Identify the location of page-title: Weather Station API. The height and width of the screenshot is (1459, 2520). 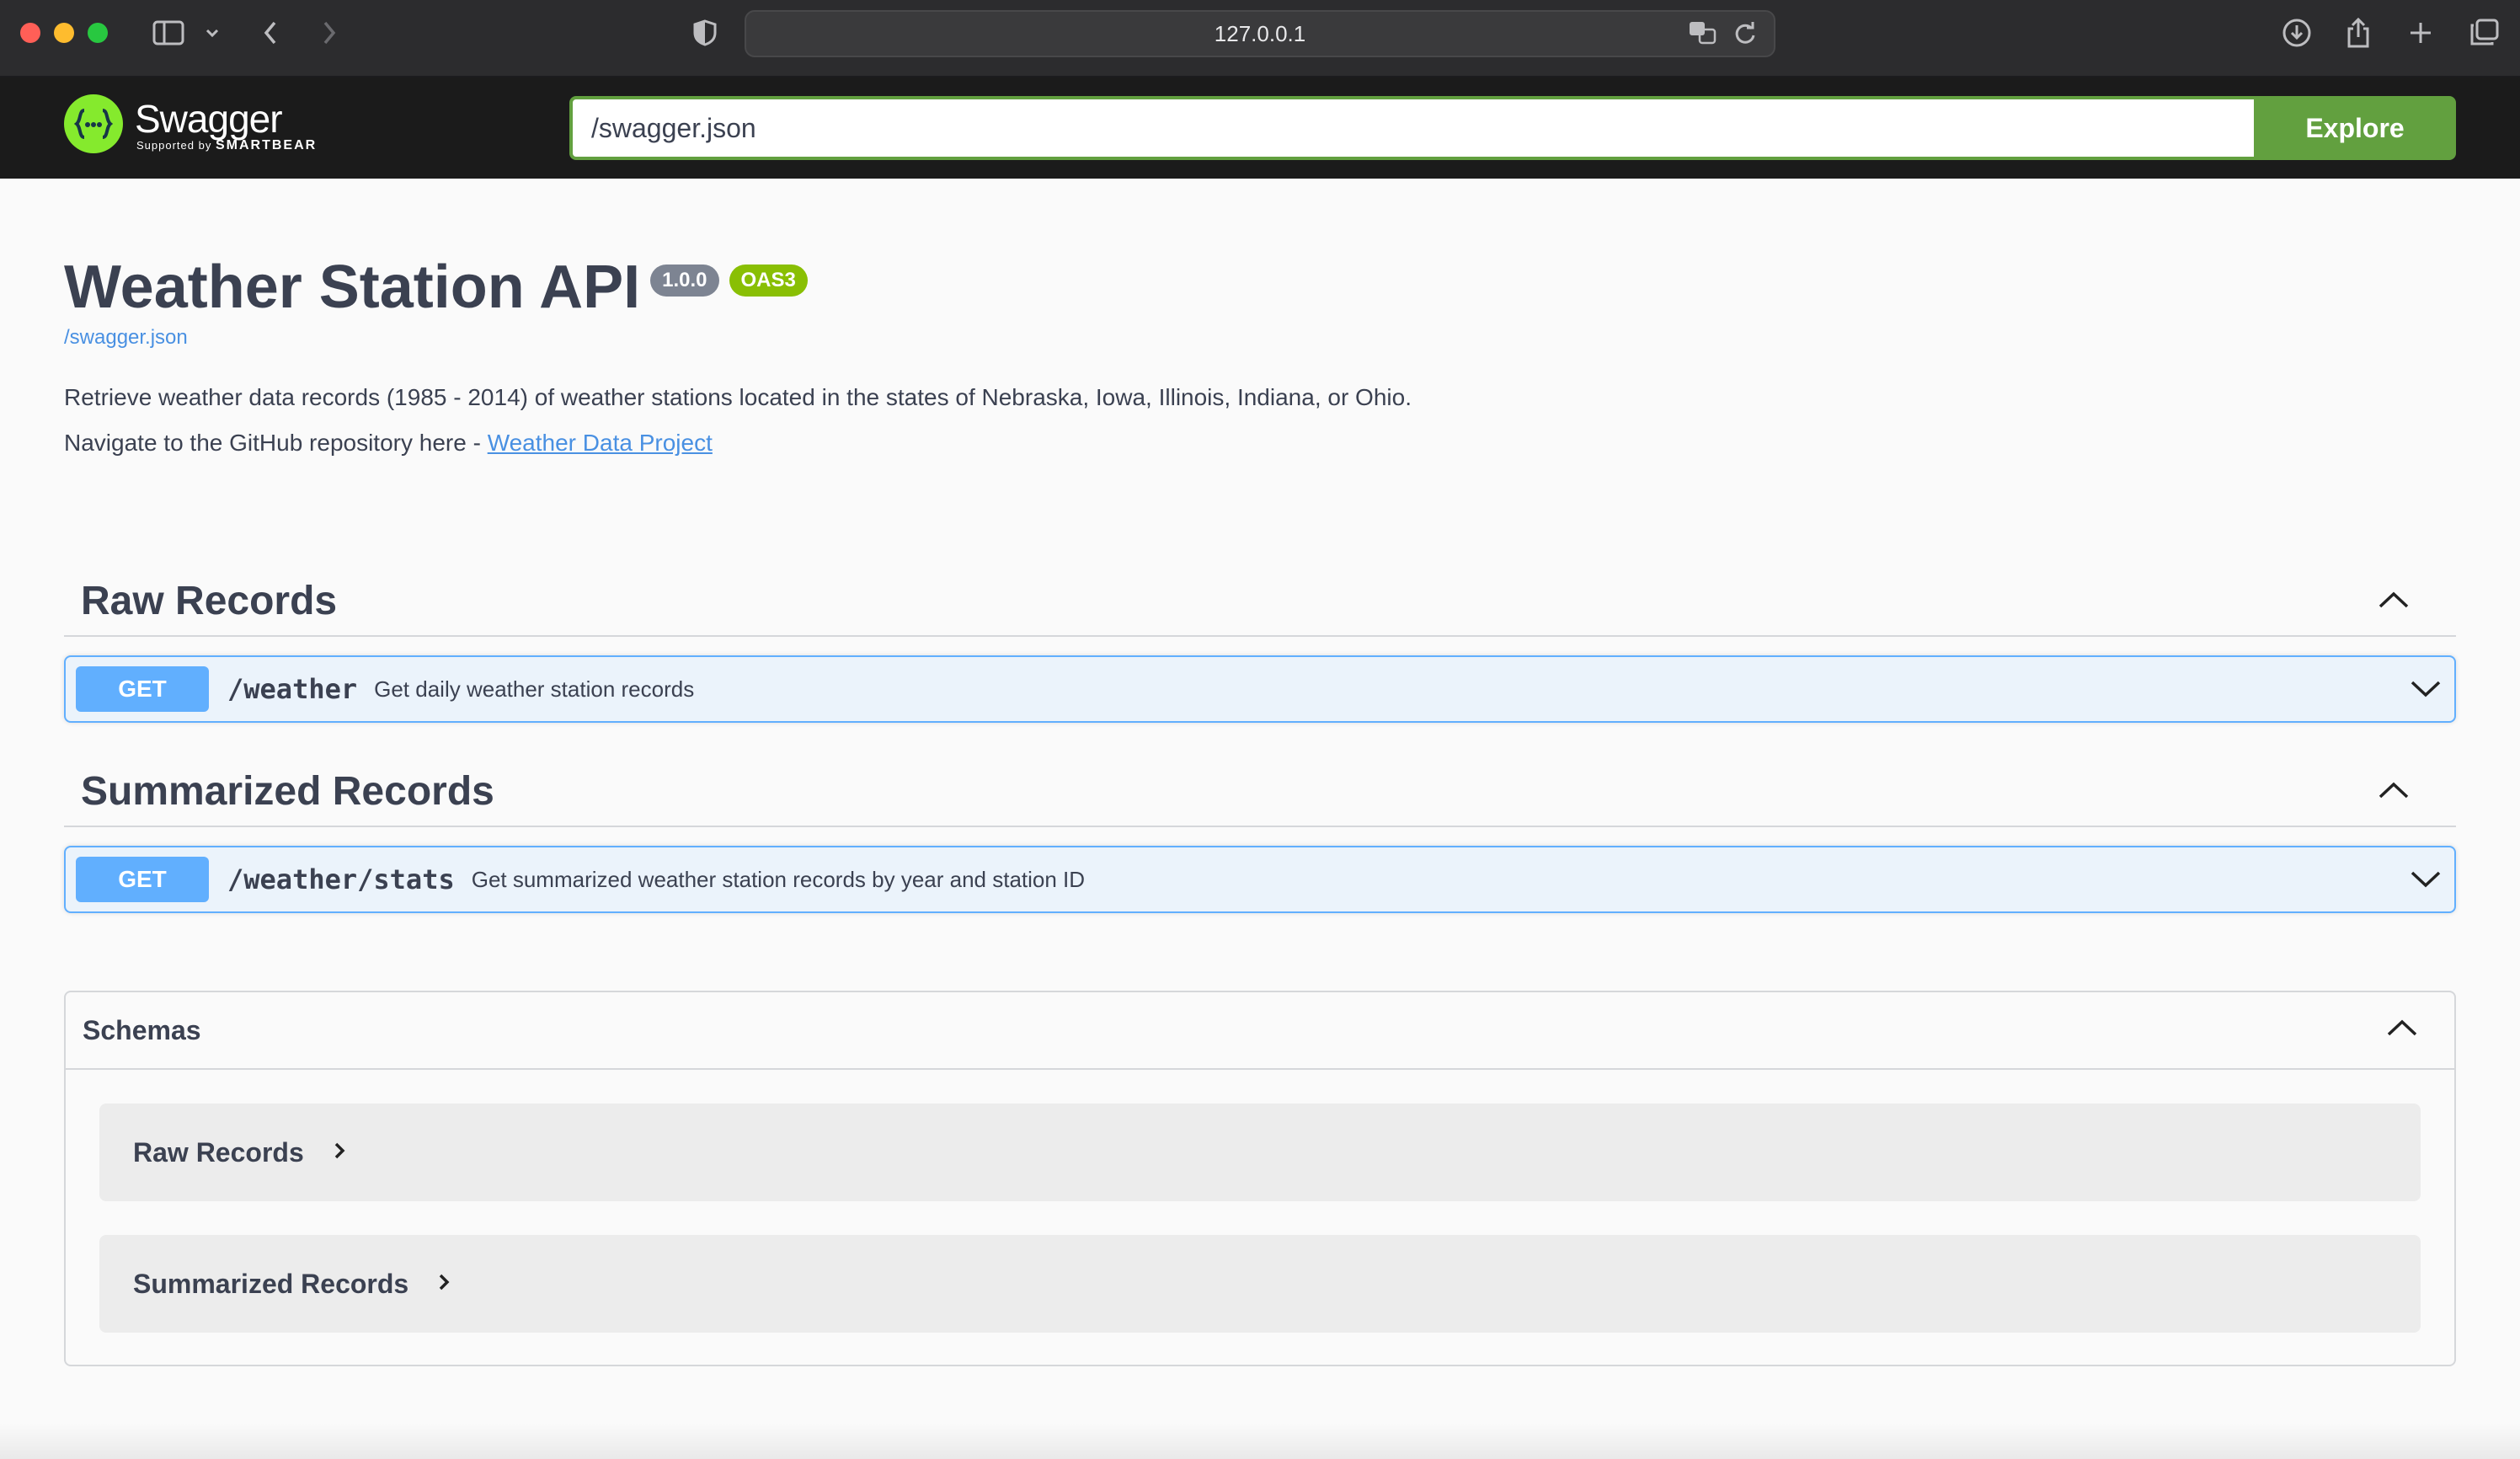
(352, 287).